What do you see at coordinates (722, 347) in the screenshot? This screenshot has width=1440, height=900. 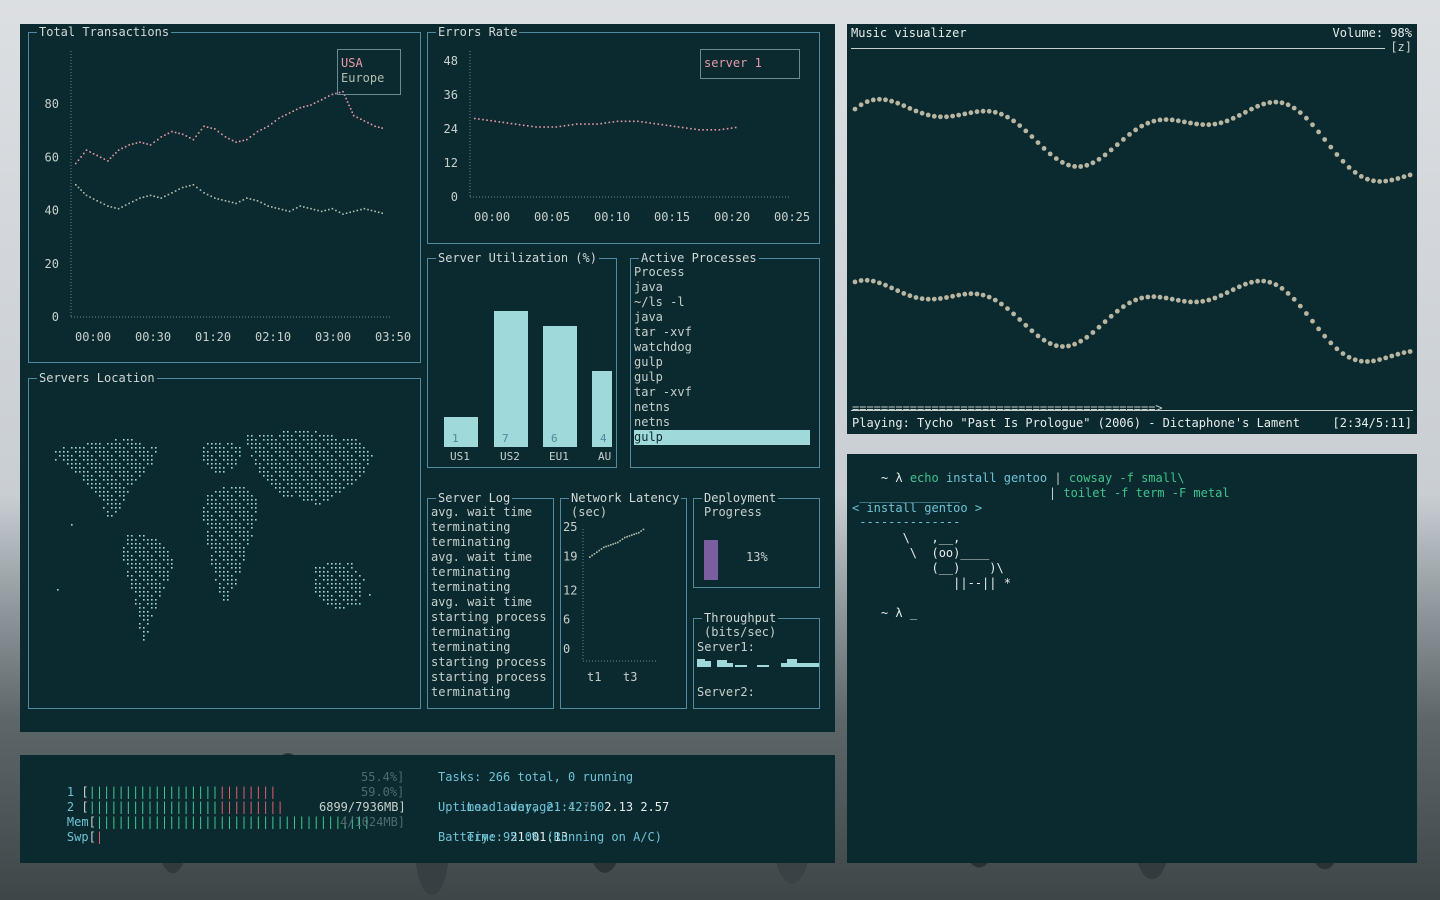 I see `process-item: watchdog` at bounding box center [722, 347].